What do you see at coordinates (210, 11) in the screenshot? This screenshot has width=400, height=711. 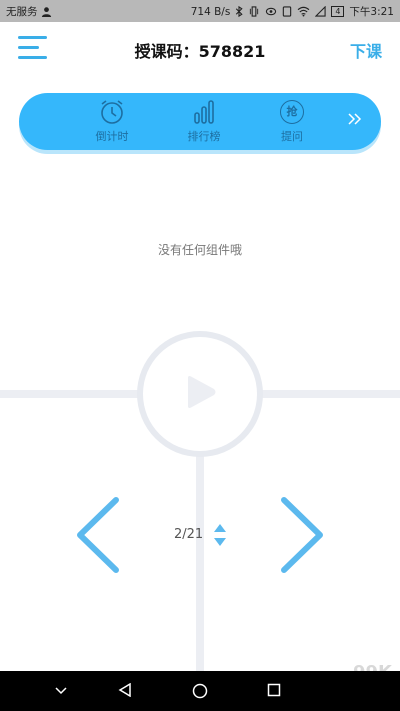 I see `network-speed: 714 B/s` at bounding box center [210, 11].